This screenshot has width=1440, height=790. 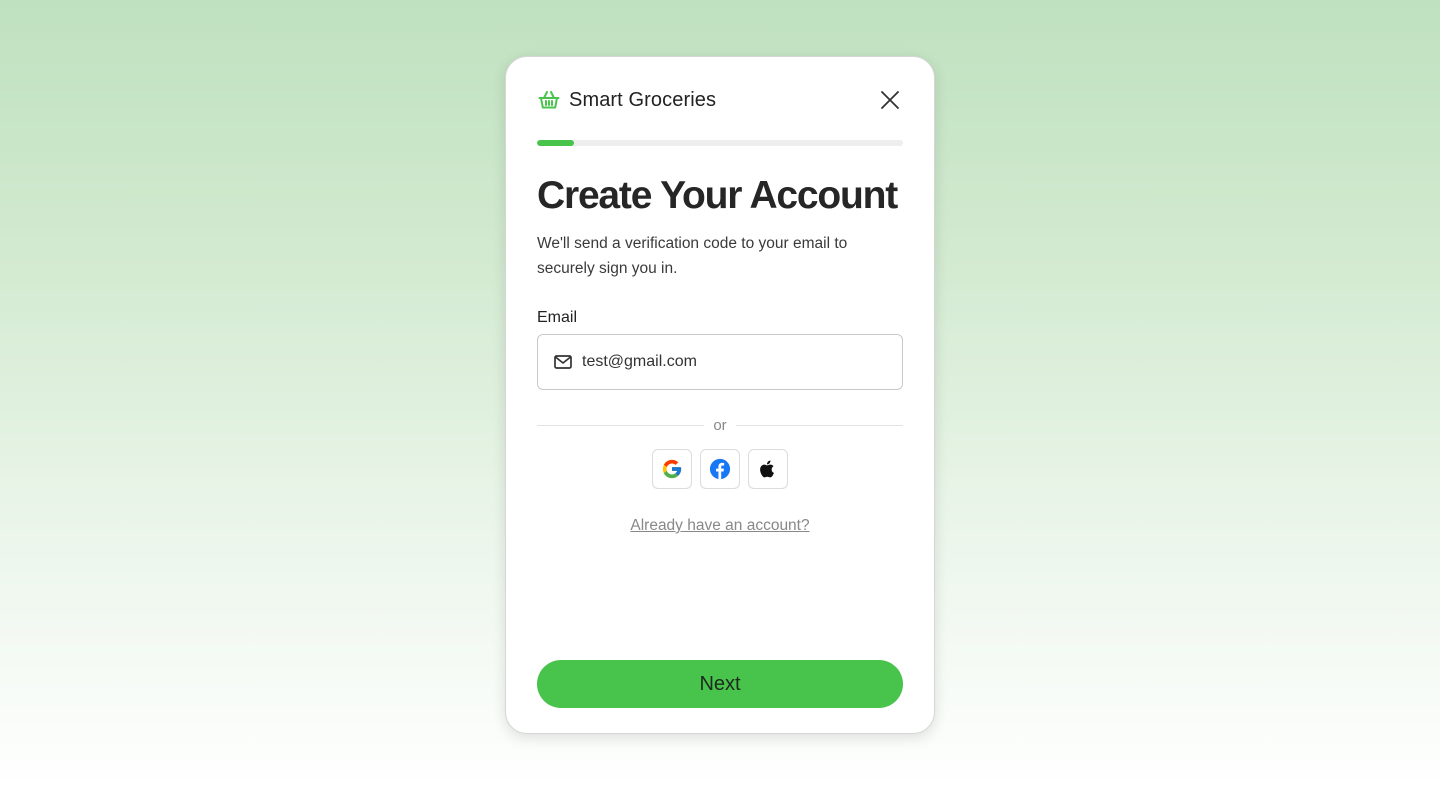 I want to click on apple-login-button, so click(x=768, y=469).